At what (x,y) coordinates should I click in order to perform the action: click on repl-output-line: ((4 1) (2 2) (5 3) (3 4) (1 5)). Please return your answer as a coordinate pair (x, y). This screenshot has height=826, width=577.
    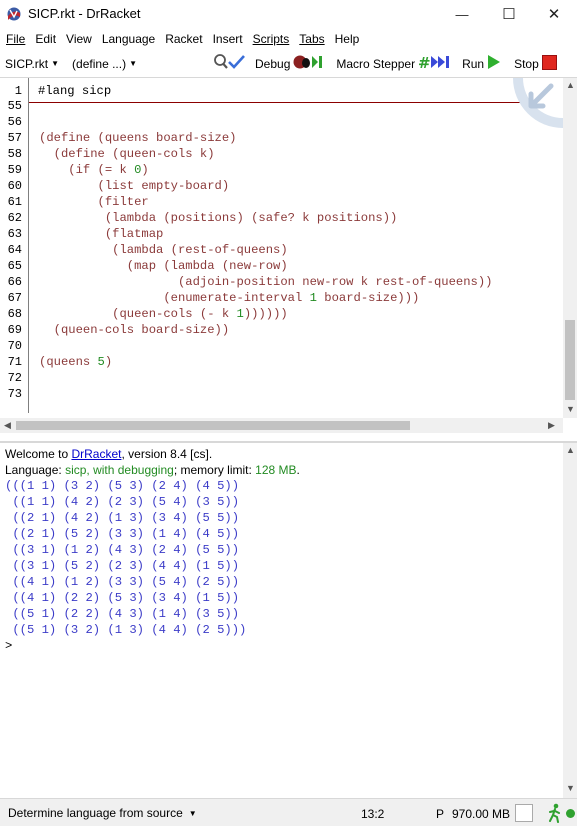
    Looking at the image, I should click on (122, 598).